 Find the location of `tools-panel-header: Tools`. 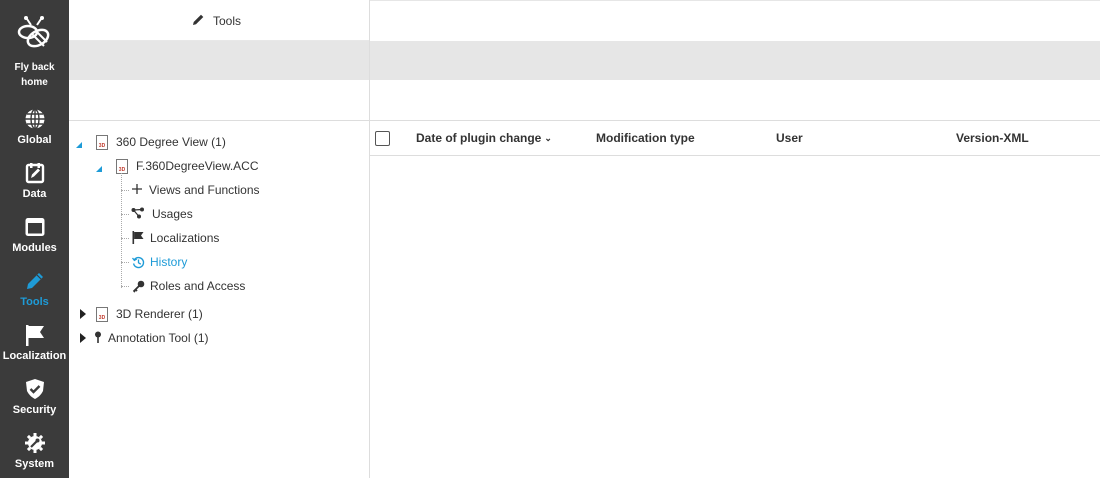

tools-panel-header: Tools is located at coordinates (219, 20).